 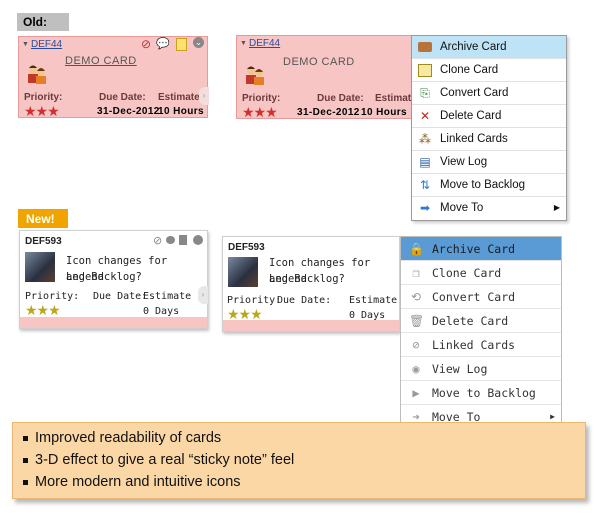 What do you see at coordinates (425, 162) in the screenshot?
I see `log-icon: ▤` at bounding box center [425, 162].